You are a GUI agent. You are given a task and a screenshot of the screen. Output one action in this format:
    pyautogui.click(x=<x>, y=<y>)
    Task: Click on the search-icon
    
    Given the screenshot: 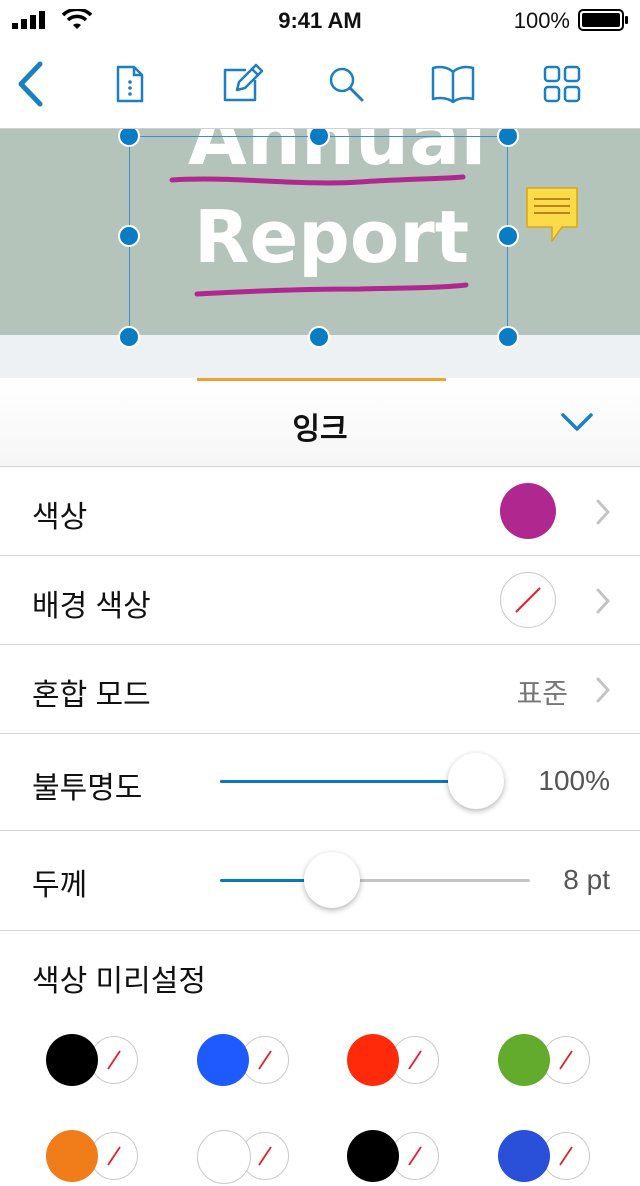 What is the action you would take?
    pyautogui.click(x=346, y=84)
    